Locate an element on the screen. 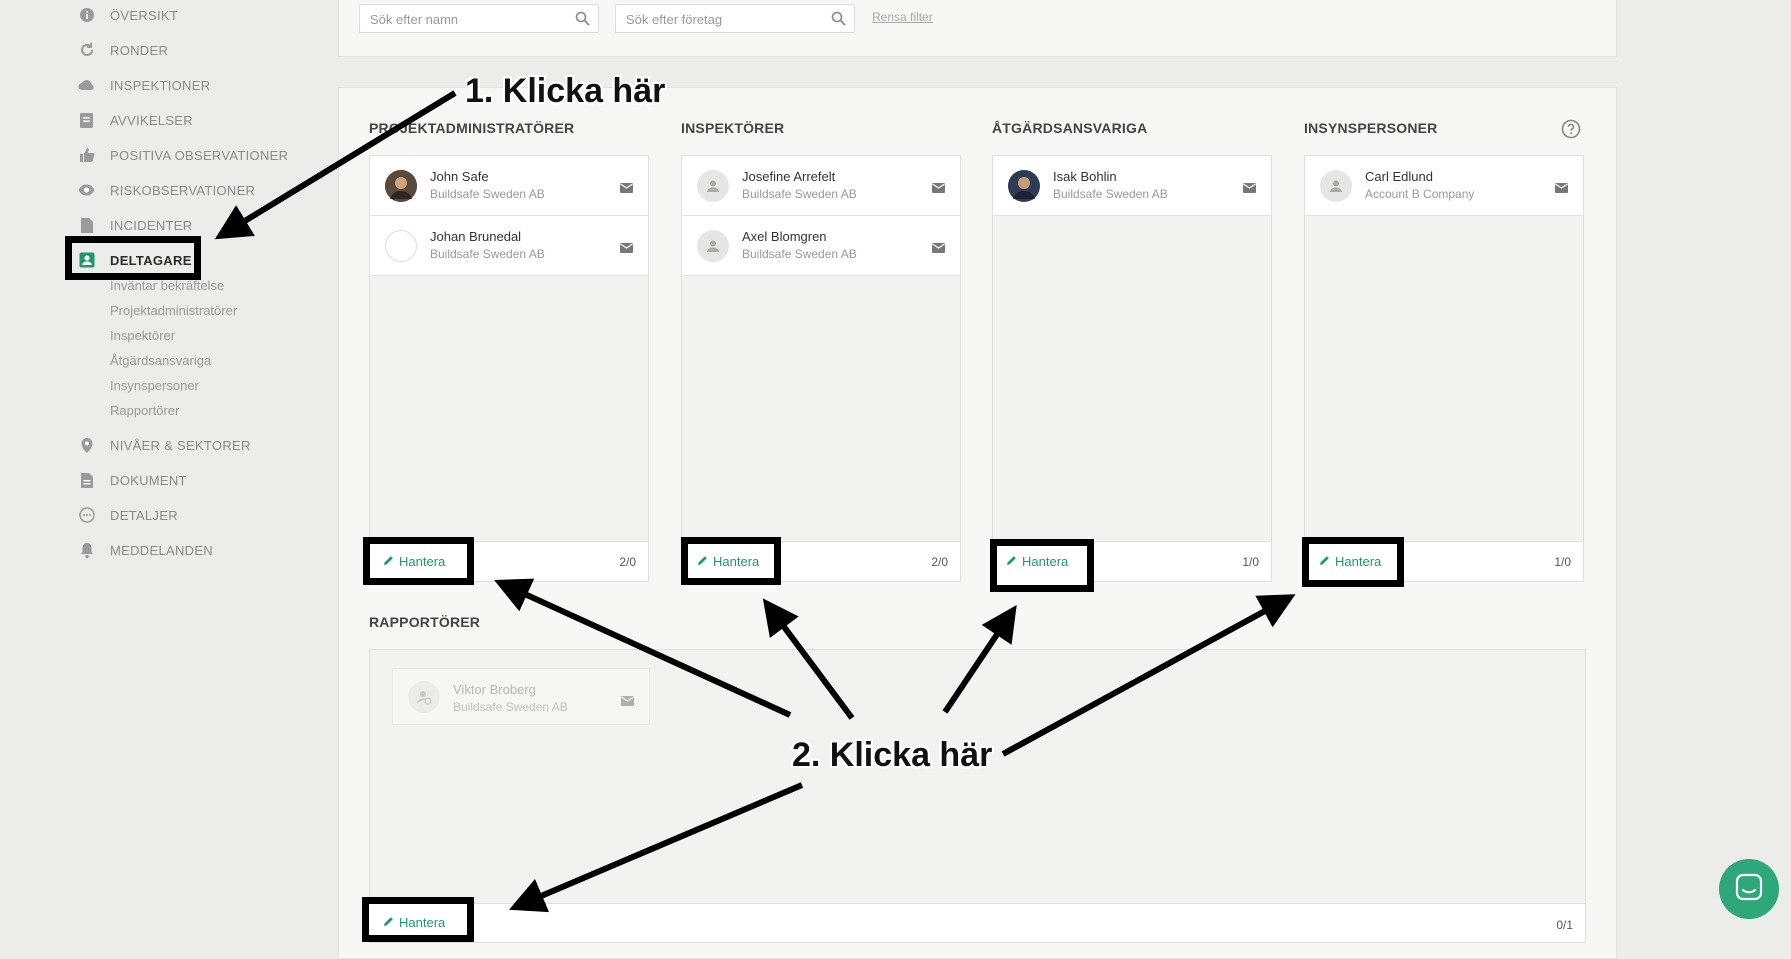 The width and height of the screenshot is (1791, 959). sidebar-subitem-insynspersoner: Insynspersoner is located at coordinates (154, 385).